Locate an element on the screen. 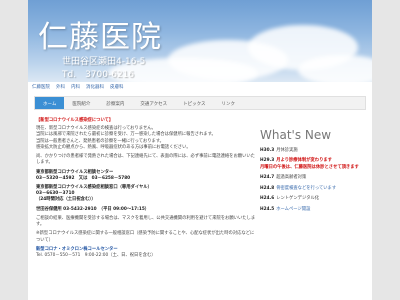 This screenshot has height=300, width=400. clinic-address: 世田谷区瀬田4-16-5 is located at coordinates (104, 62).